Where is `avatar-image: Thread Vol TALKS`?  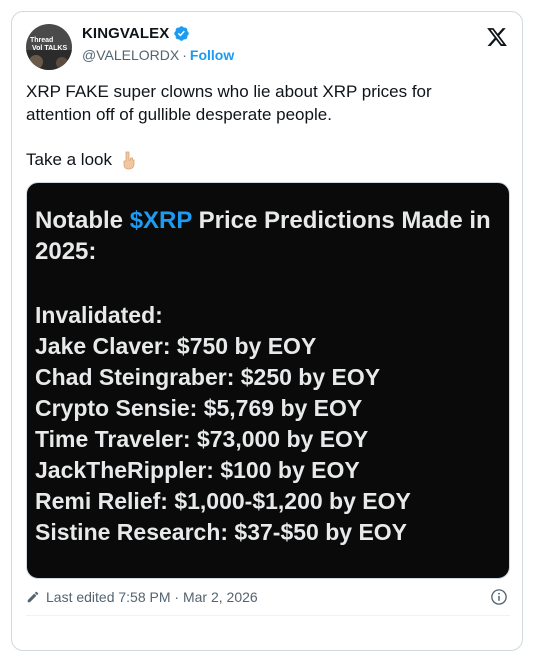
avatar-image: Thread Vol TALKS is located at coordinates (49, 47).